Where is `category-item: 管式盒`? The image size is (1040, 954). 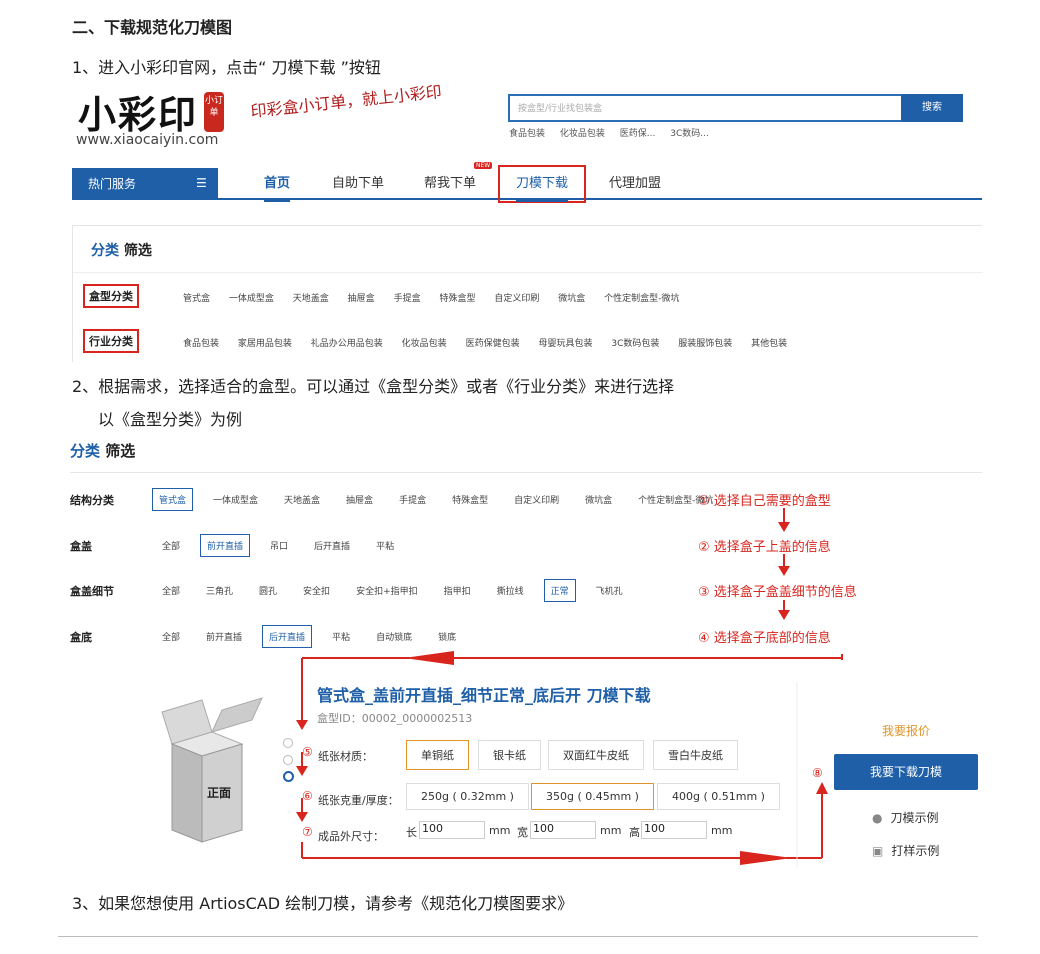
category-item: 管式盒 is located at coordinates (196, 299).